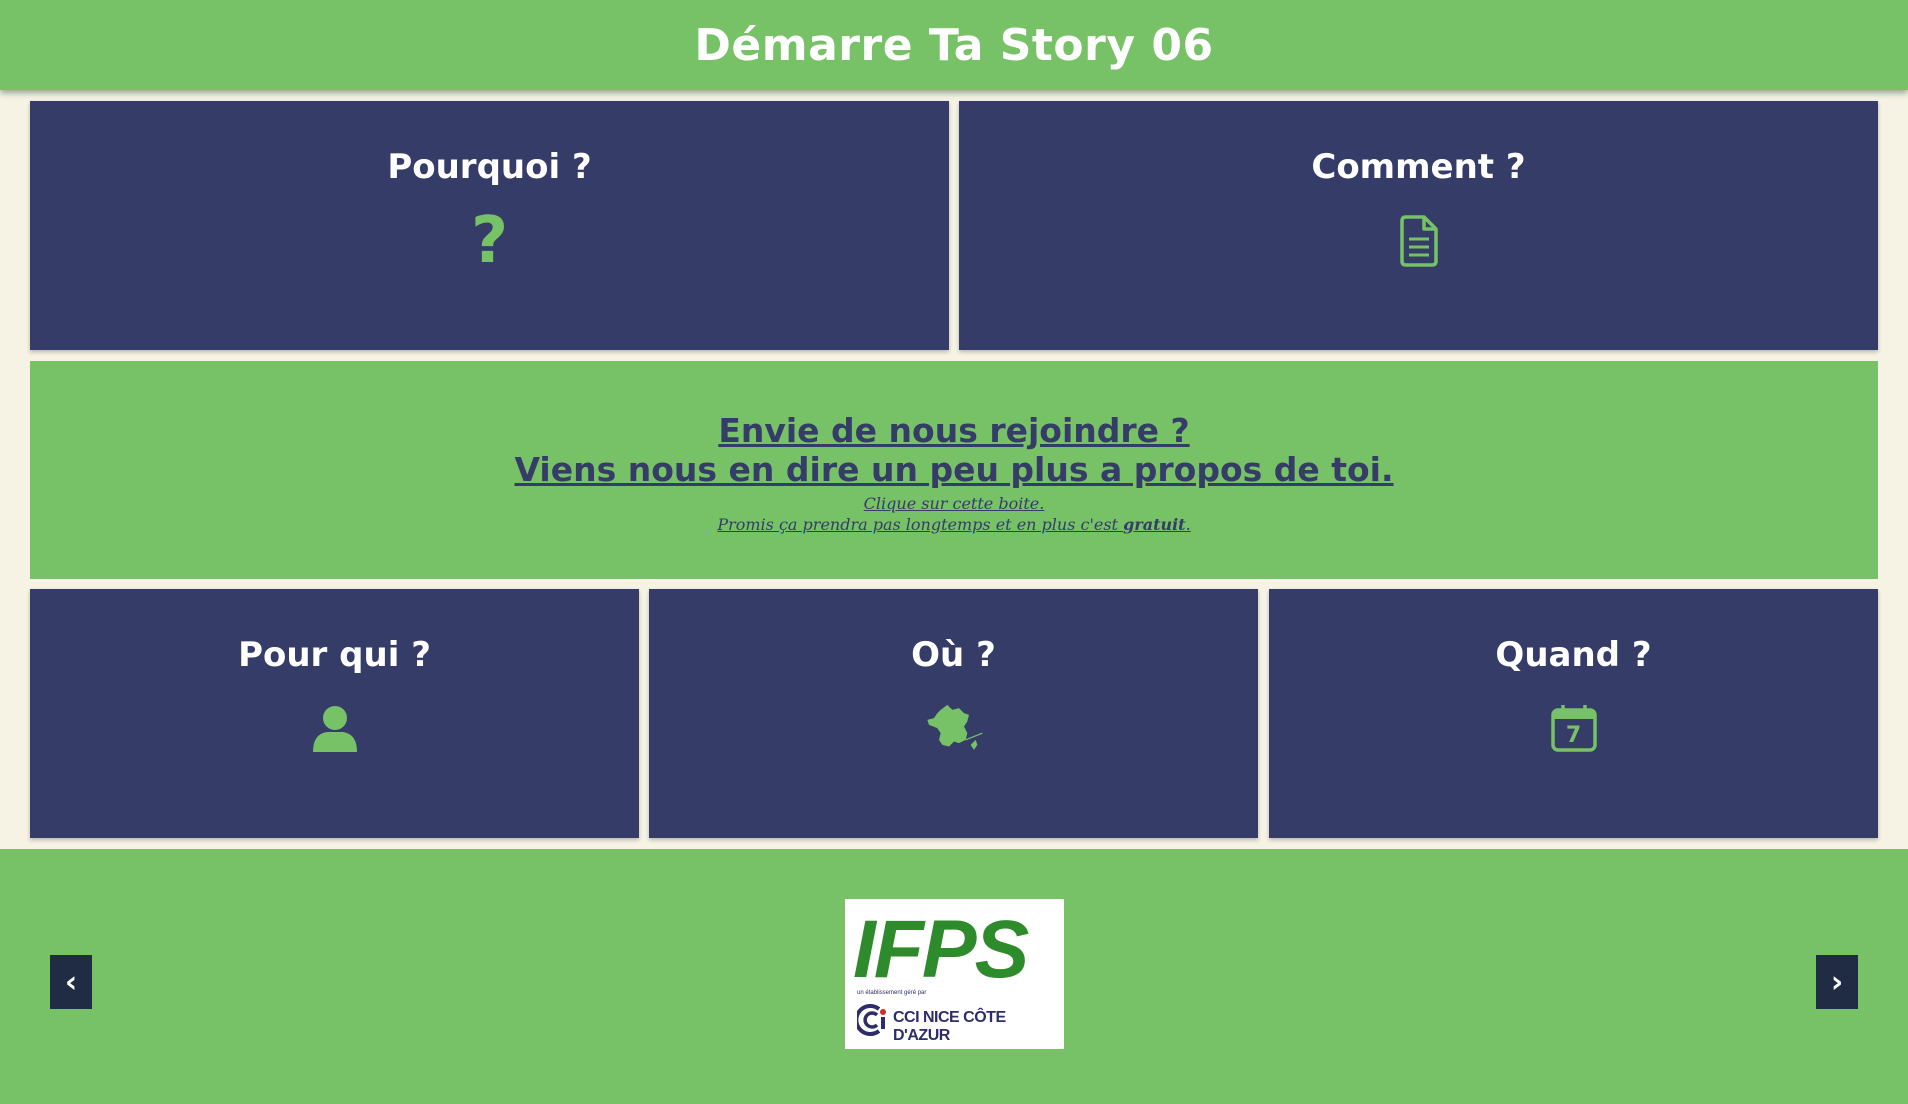 Image resolution: width=1908 pixels, height=1104 pixels. What do you see at coordinates (1419, 241) in the screenshot?
I see `document-icon` at bounding box center [1419, 241].